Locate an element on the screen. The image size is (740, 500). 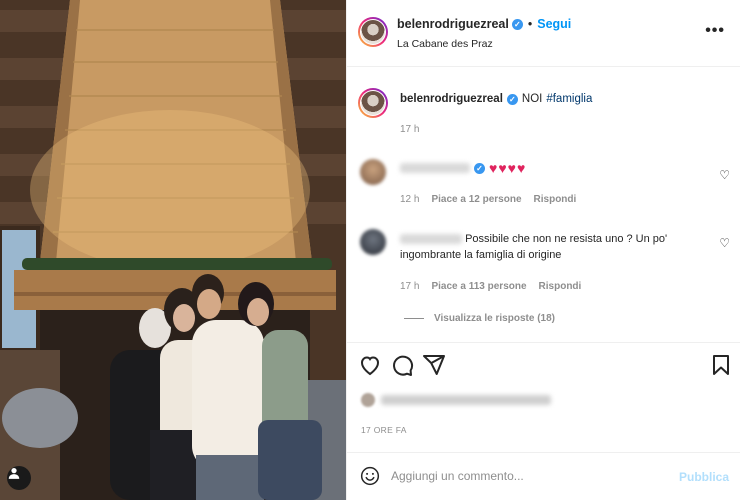
caption: belenrodriguezreal ✓ NOI #famiglia is located at coordinates (496, 99).